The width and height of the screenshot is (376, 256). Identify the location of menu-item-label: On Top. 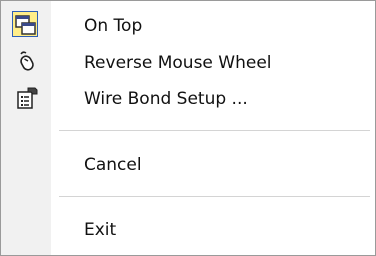
(113, 26).